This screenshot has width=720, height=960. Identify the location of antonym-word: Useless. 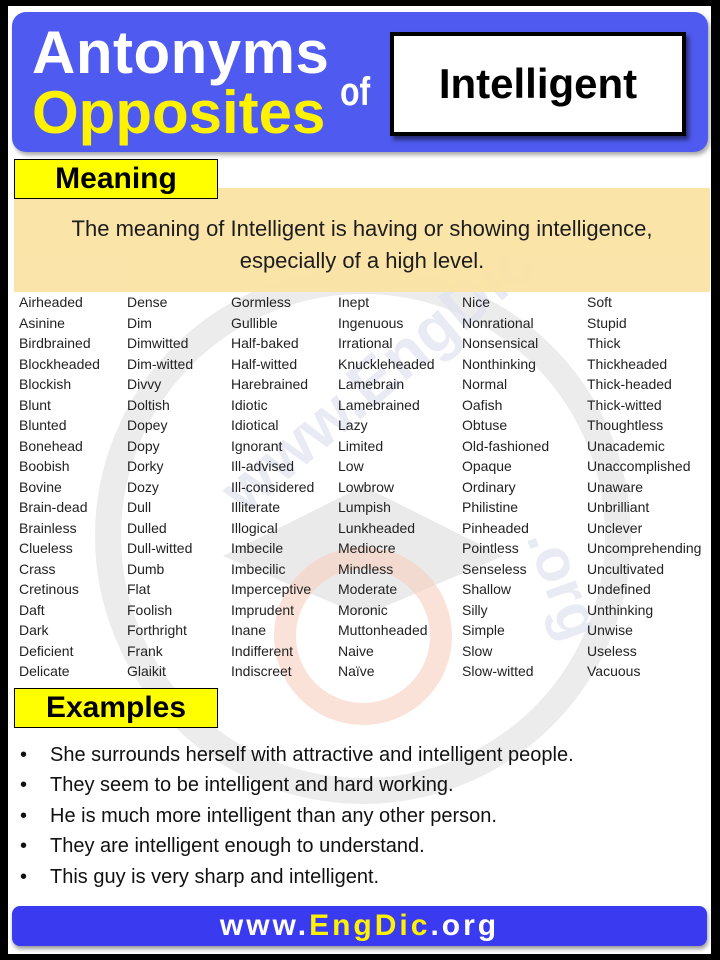
(612, 650).